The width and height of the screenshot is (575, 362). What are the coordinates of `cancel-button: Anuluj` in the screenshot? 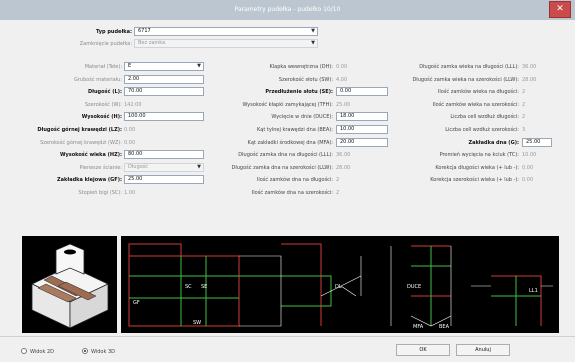 It's located at (483, 350).